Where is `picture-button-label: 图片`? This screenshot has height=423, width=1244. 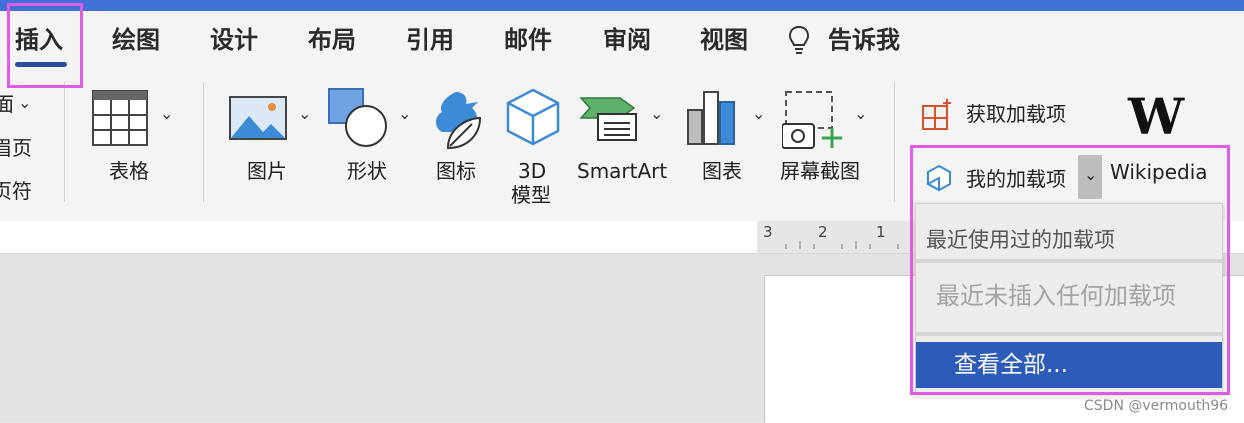 picture-button-label: 图片 is located at coordinates (267, 171).